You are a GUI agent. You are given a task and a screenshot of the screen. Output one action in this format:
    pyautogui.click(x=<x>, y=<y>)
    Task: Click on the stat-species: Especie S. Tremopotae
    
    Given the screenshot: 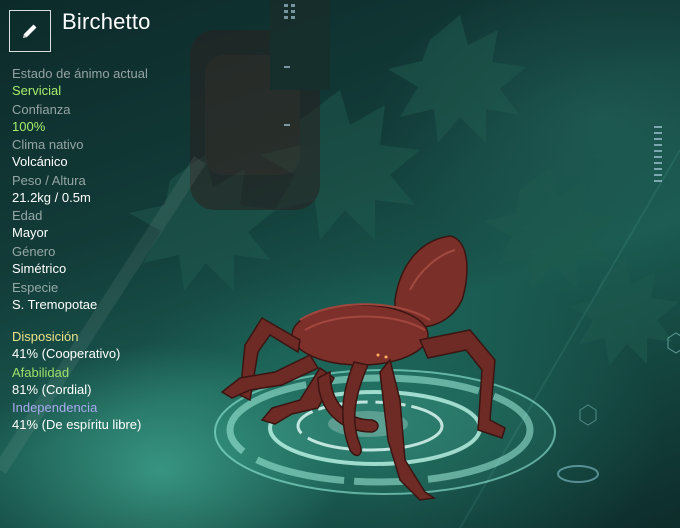 What is the action you would take?
    pyautogui.click(x=142, y=298)
    